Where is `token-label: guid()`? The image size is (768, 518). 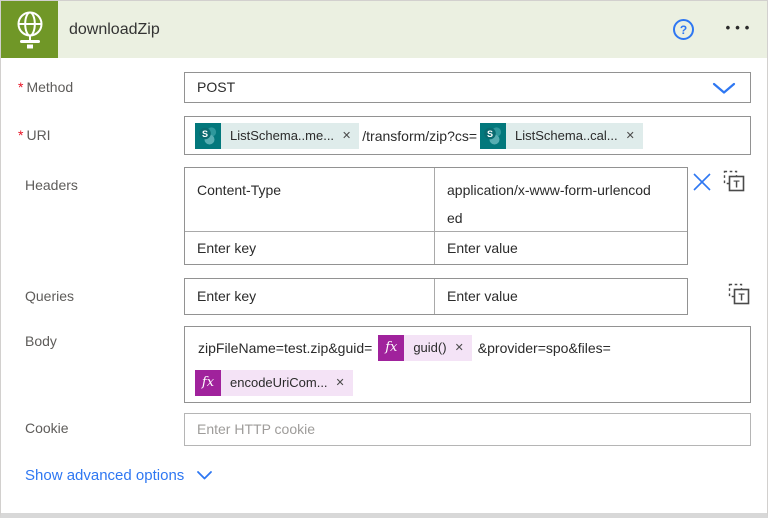 token-label: guid() is located at coordinates (430, 347).